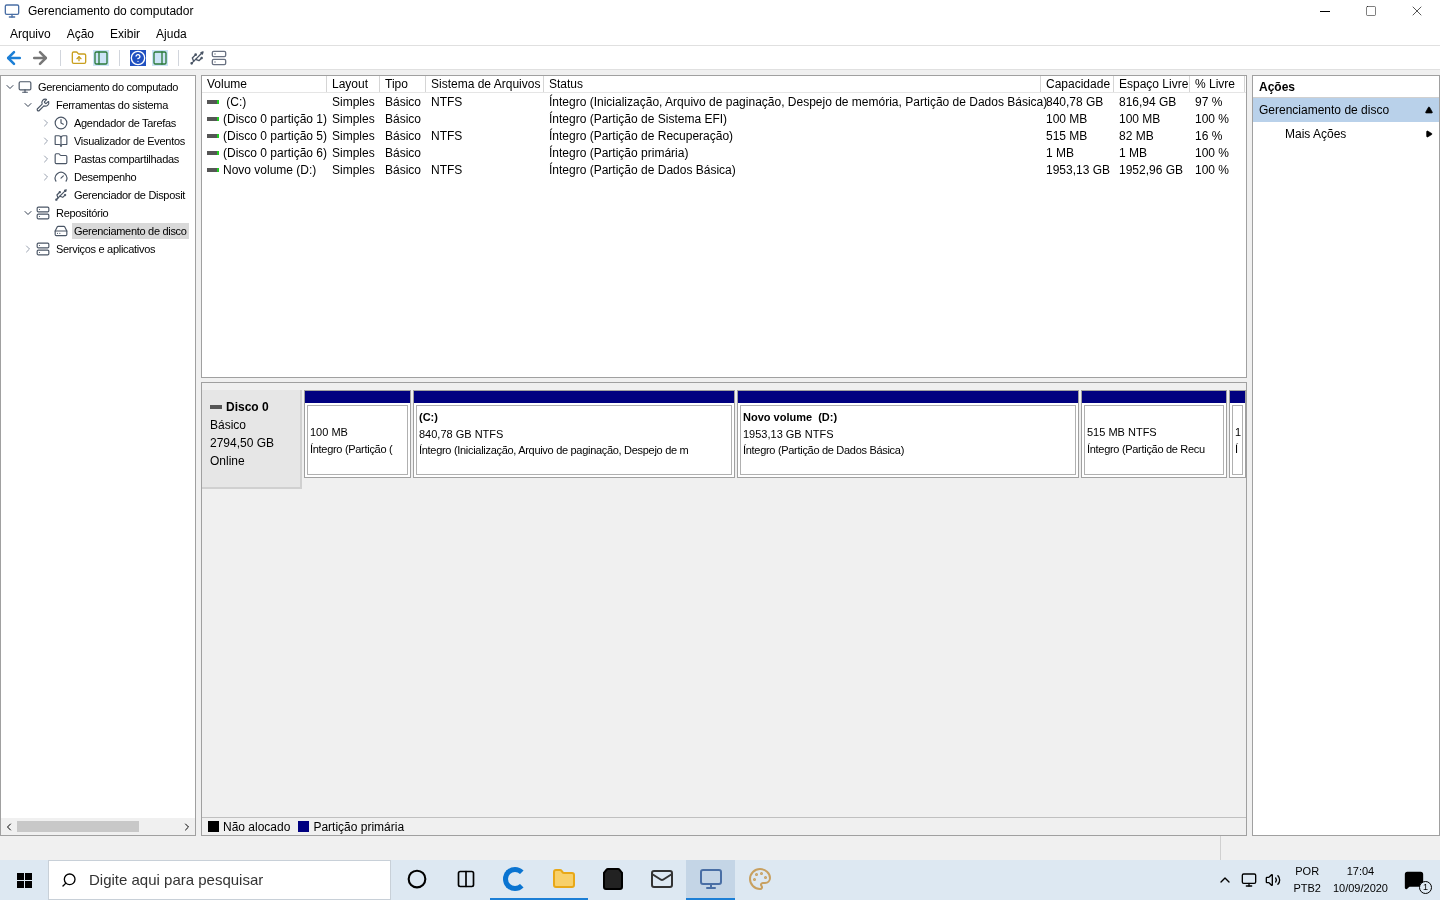 Image resolution: width=1440 pixels, height=900 pixels. What do you see at coordinates (1148, 102) in the screenshot?
I see `table-cell-text: 816,94 GB` at bounding box center [1148, 102].